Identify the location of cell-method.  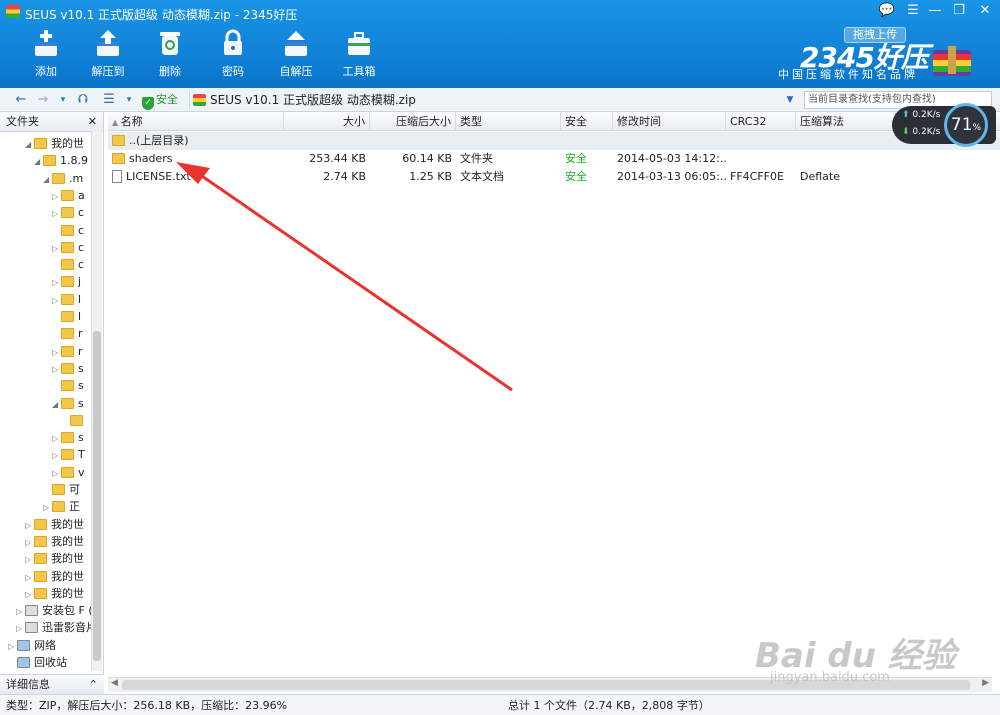
(846, 141).